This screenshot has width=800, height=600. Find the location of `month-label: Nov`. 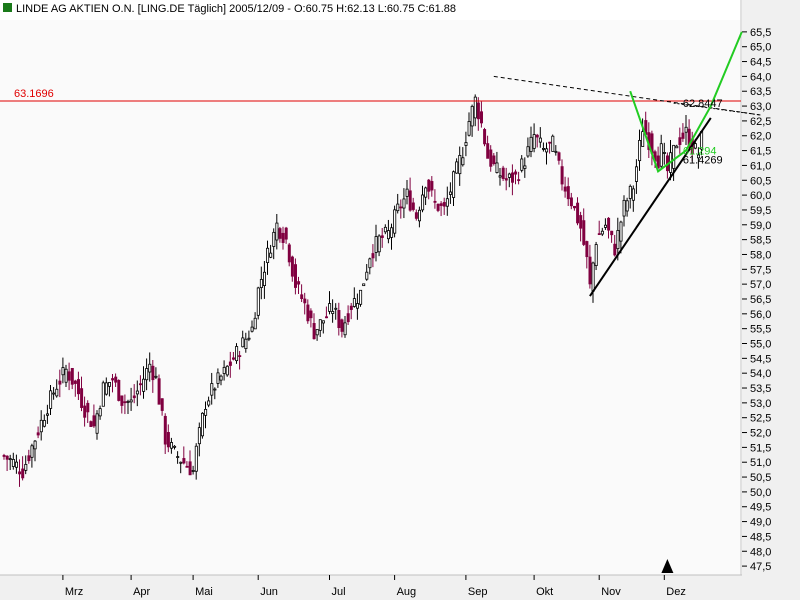

month-label: Nov is located at coordinates (611, 592).